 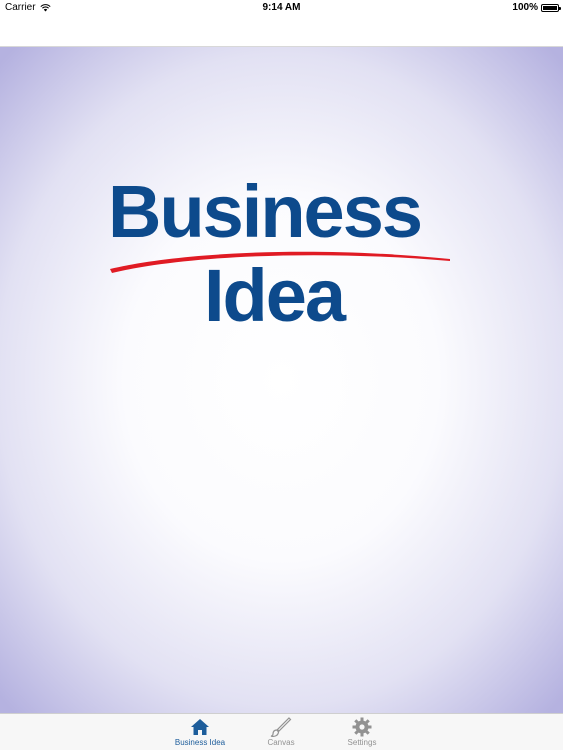 I want to click on tab-business-idea: Business Idea, so click(x=200, y=733).